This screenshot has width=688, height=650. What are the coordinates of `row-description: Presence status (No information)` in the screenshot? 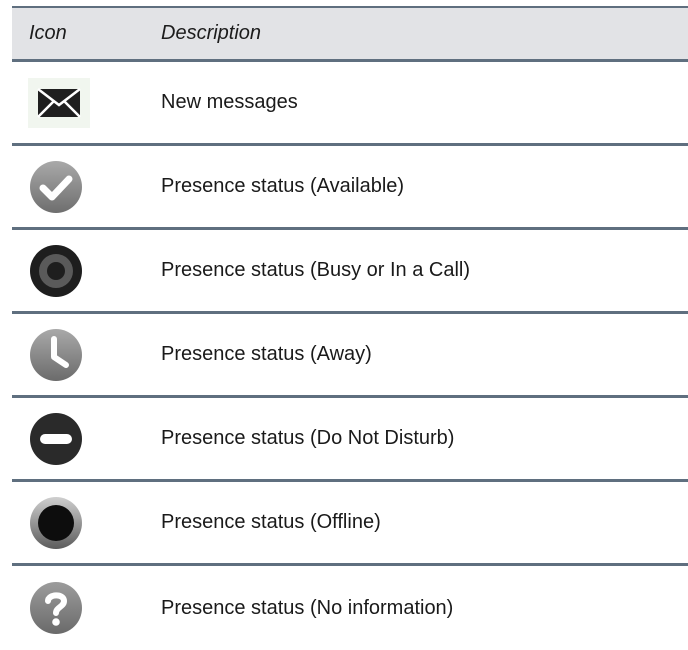 It's located at (307, 607).